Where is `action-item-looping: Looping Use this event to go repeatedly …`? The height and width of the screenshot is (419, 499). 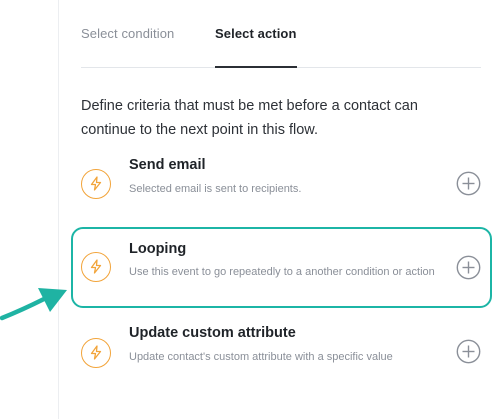 action-item-looping: Looping Use this event to go repeatedly … is located at coordinates (282, 271).